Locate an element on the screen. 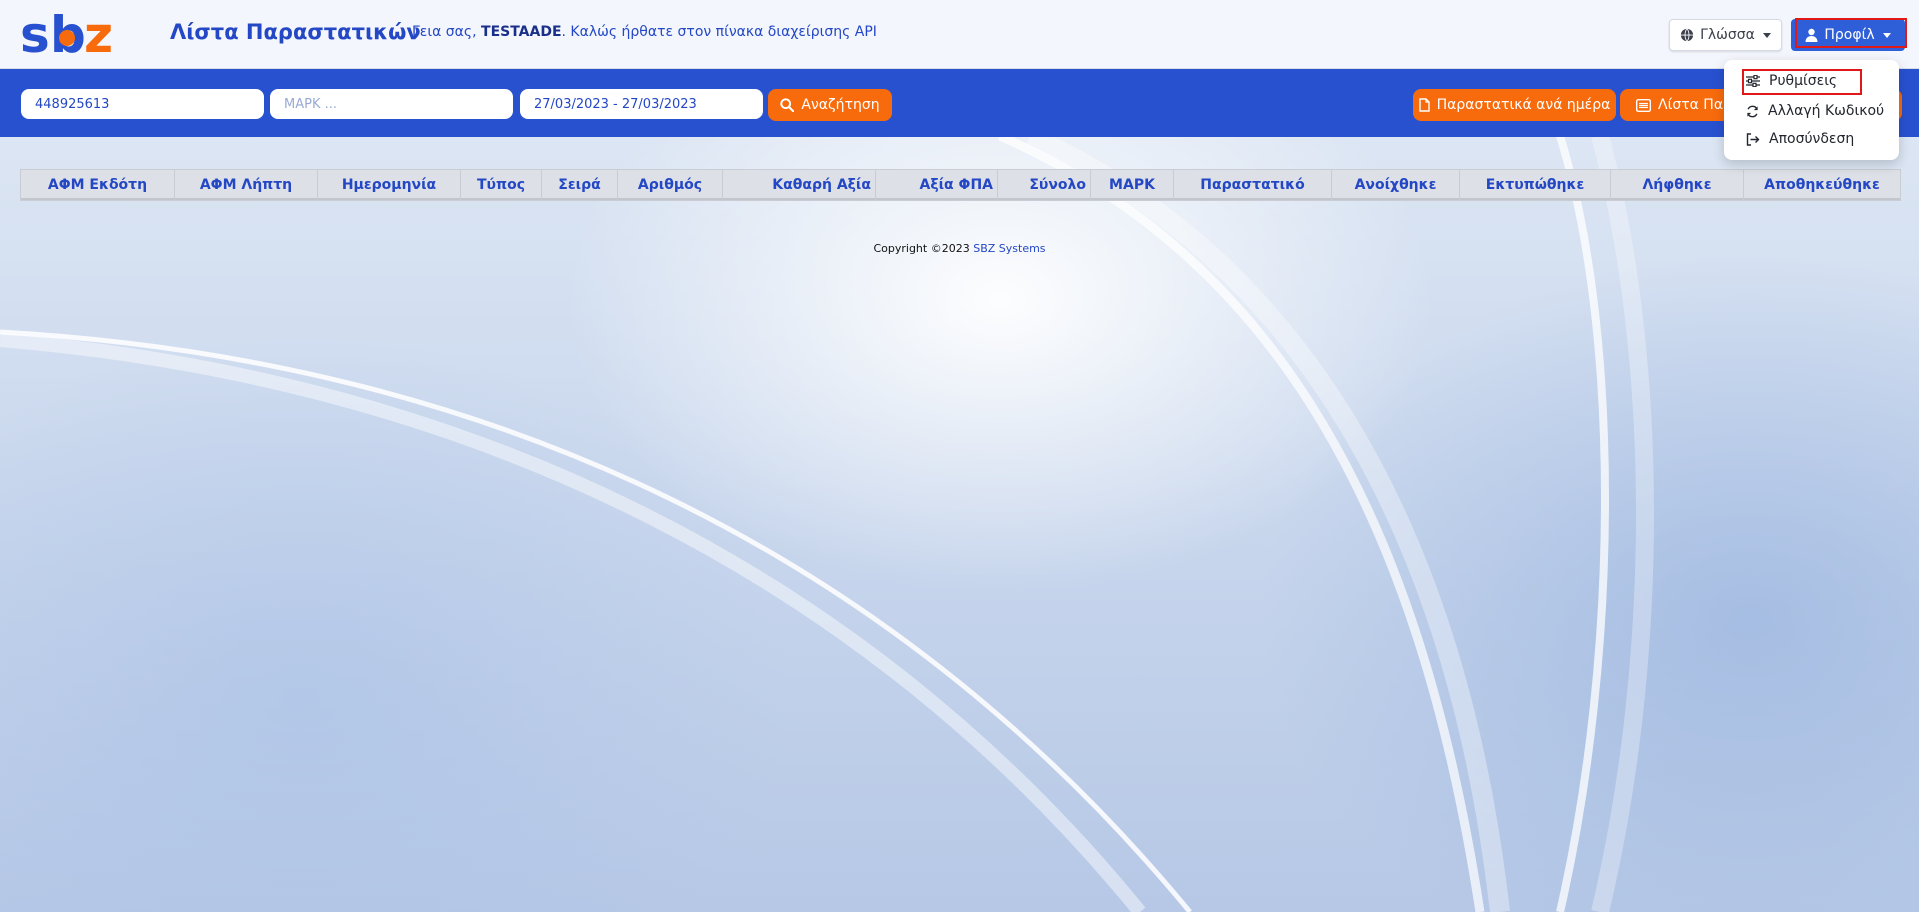  column-header-net-value: Καθαρή Αξία is located at coordinates (799, 185).